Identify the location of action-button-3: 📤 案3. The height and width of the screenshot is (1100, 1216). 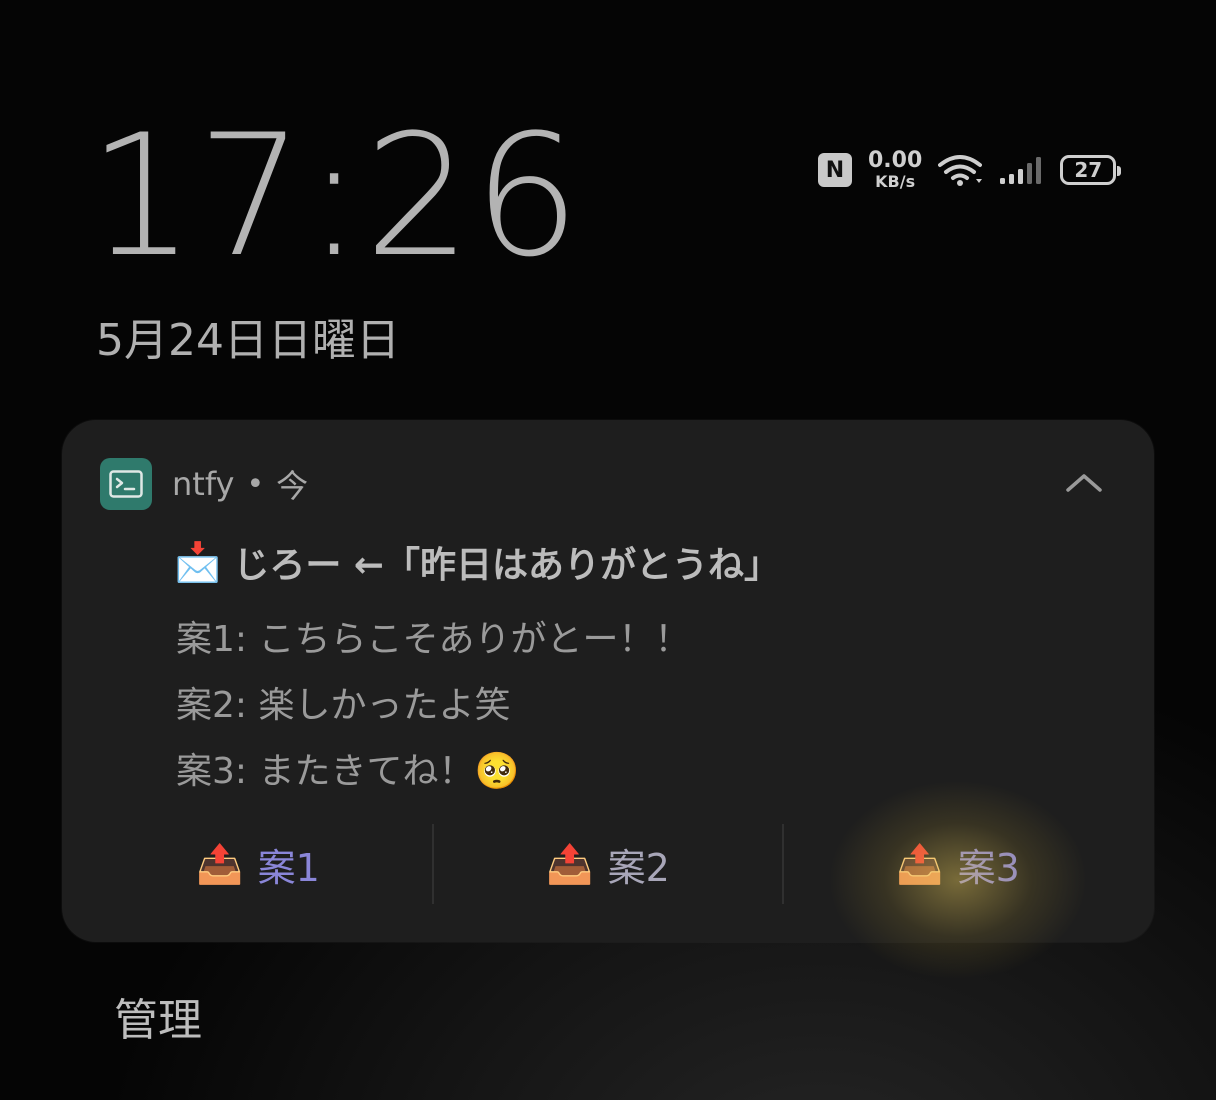
(958, 864).